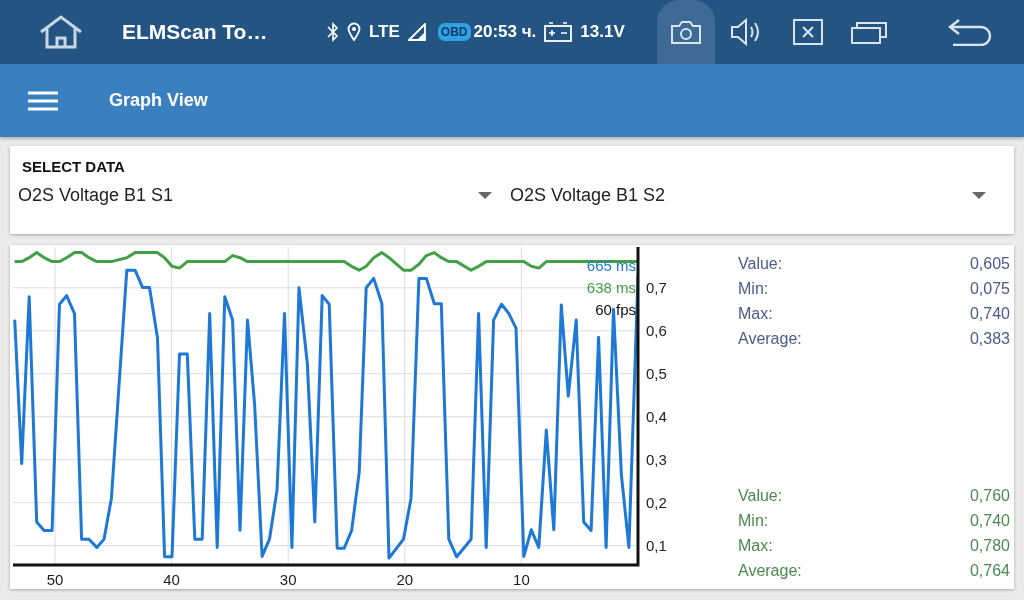  I want to click on x-tick-label: 50, so click(55, 579).